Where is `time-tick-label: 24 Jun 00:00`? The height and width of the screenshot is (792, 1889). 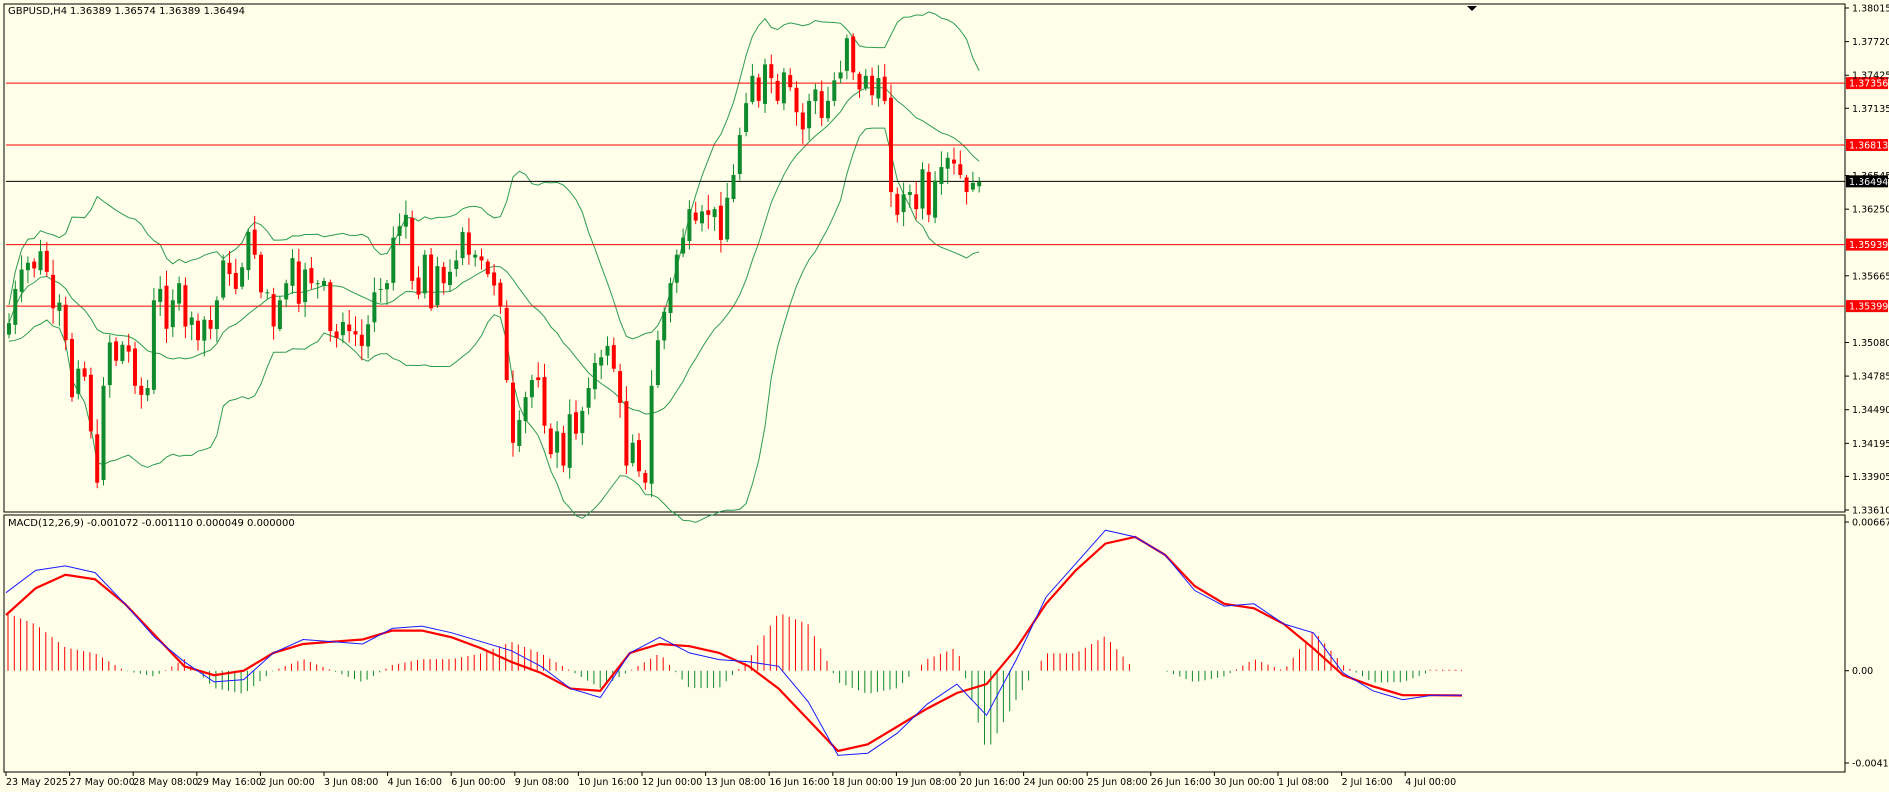 time-tick-label: 24 Jun 00:00 is located at coordinates (1054, 782).